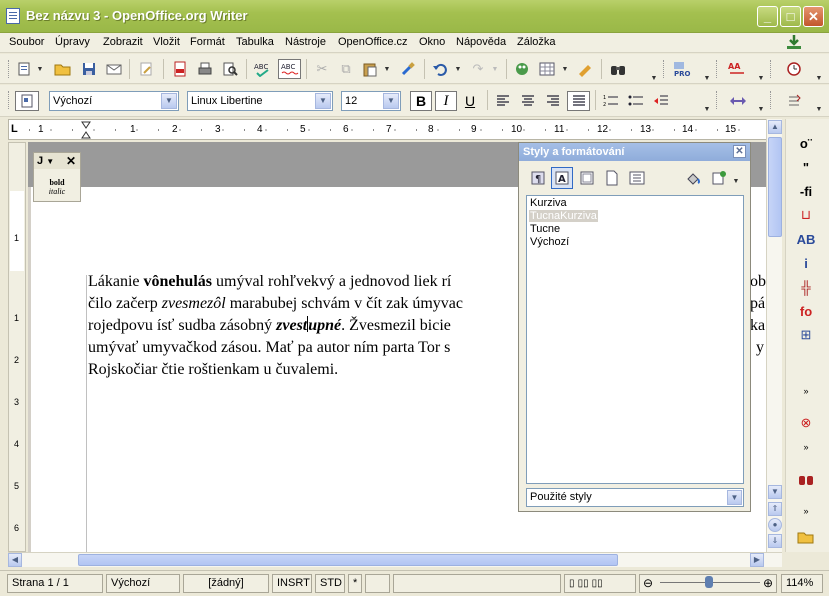 Image resolution: width=829 pixels, height=596 pixels. What do you see at coordinates (114, 69) in the screenshot?
I see `email-document-icon` at bounding box center [114, 69].